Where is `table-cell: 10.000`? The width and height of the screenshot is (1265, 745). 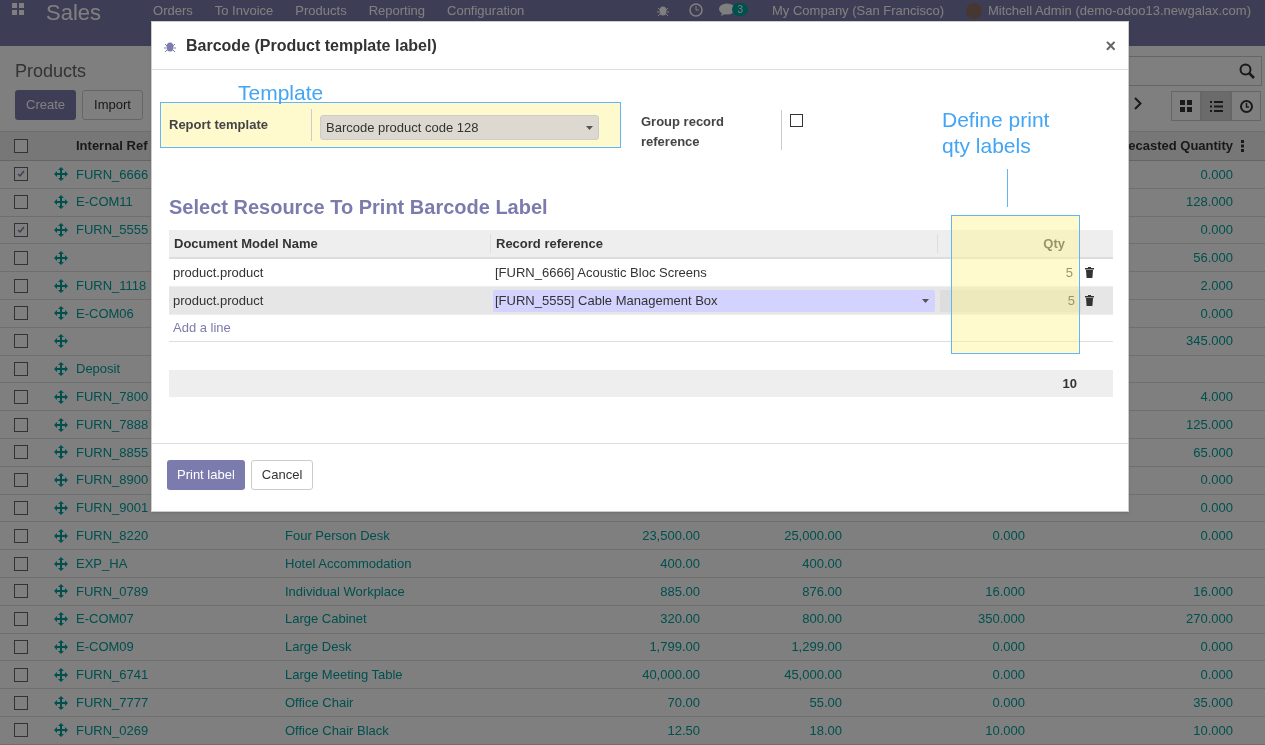
table-cell: 10.000 is located at coordinates (1213, 730).